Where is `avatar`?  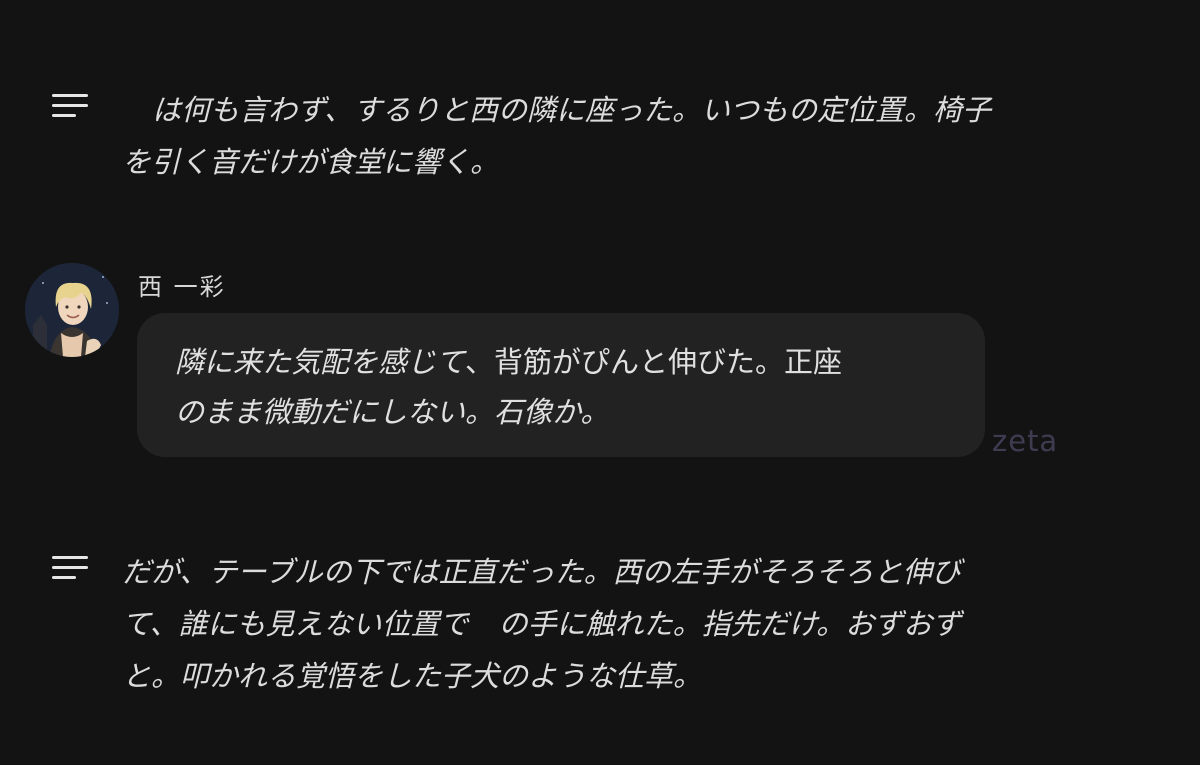 avatar is located at coordinates (72, 310).